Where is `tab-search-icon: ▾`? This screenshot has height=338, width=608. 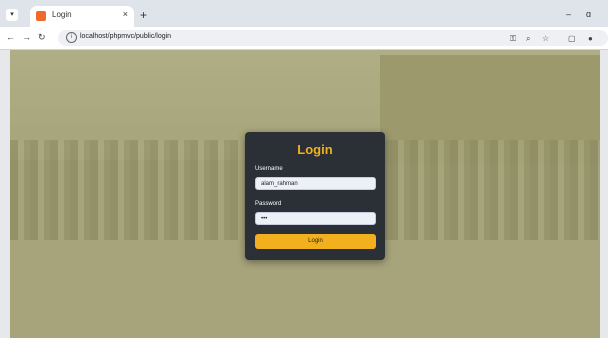
tab-search-icon: ▾ is located at coordinates (12, 15).